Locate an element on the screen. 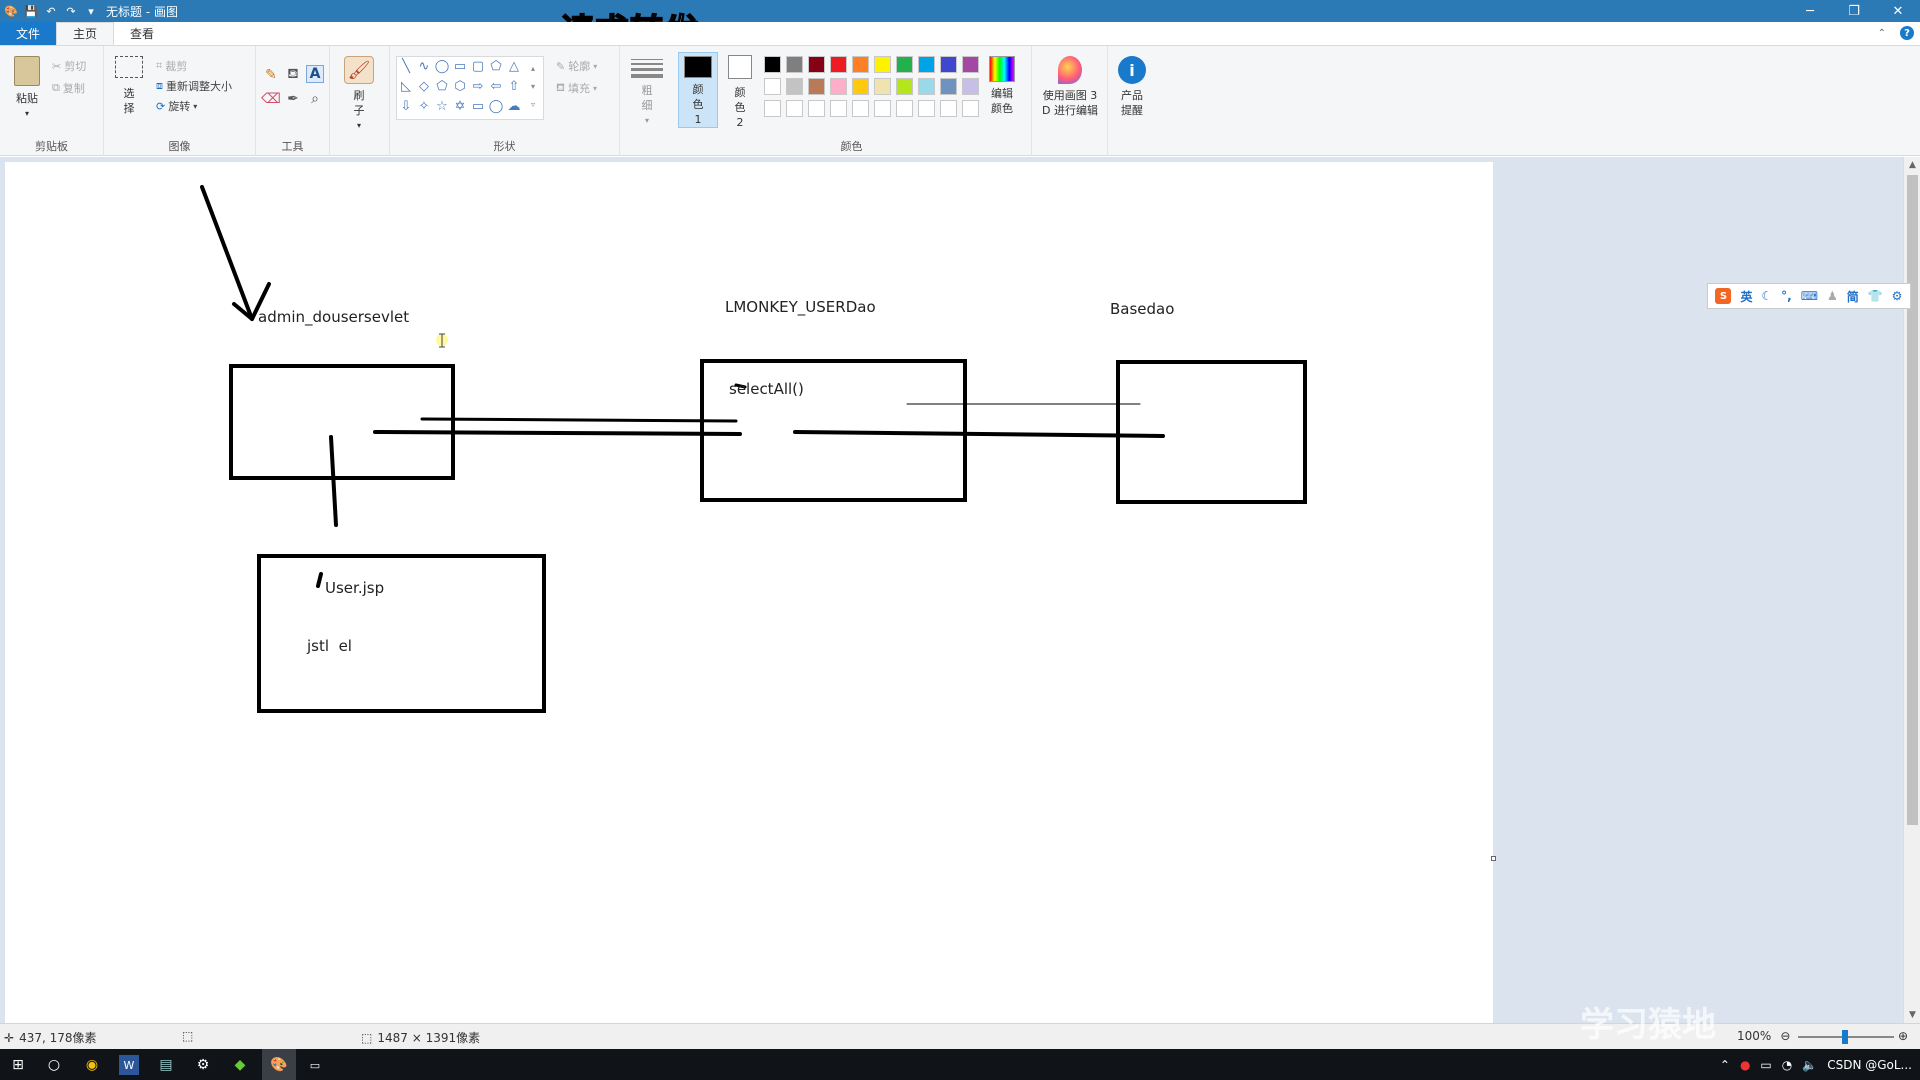  tab-view: 查看 is located at coordinates (142, 33).